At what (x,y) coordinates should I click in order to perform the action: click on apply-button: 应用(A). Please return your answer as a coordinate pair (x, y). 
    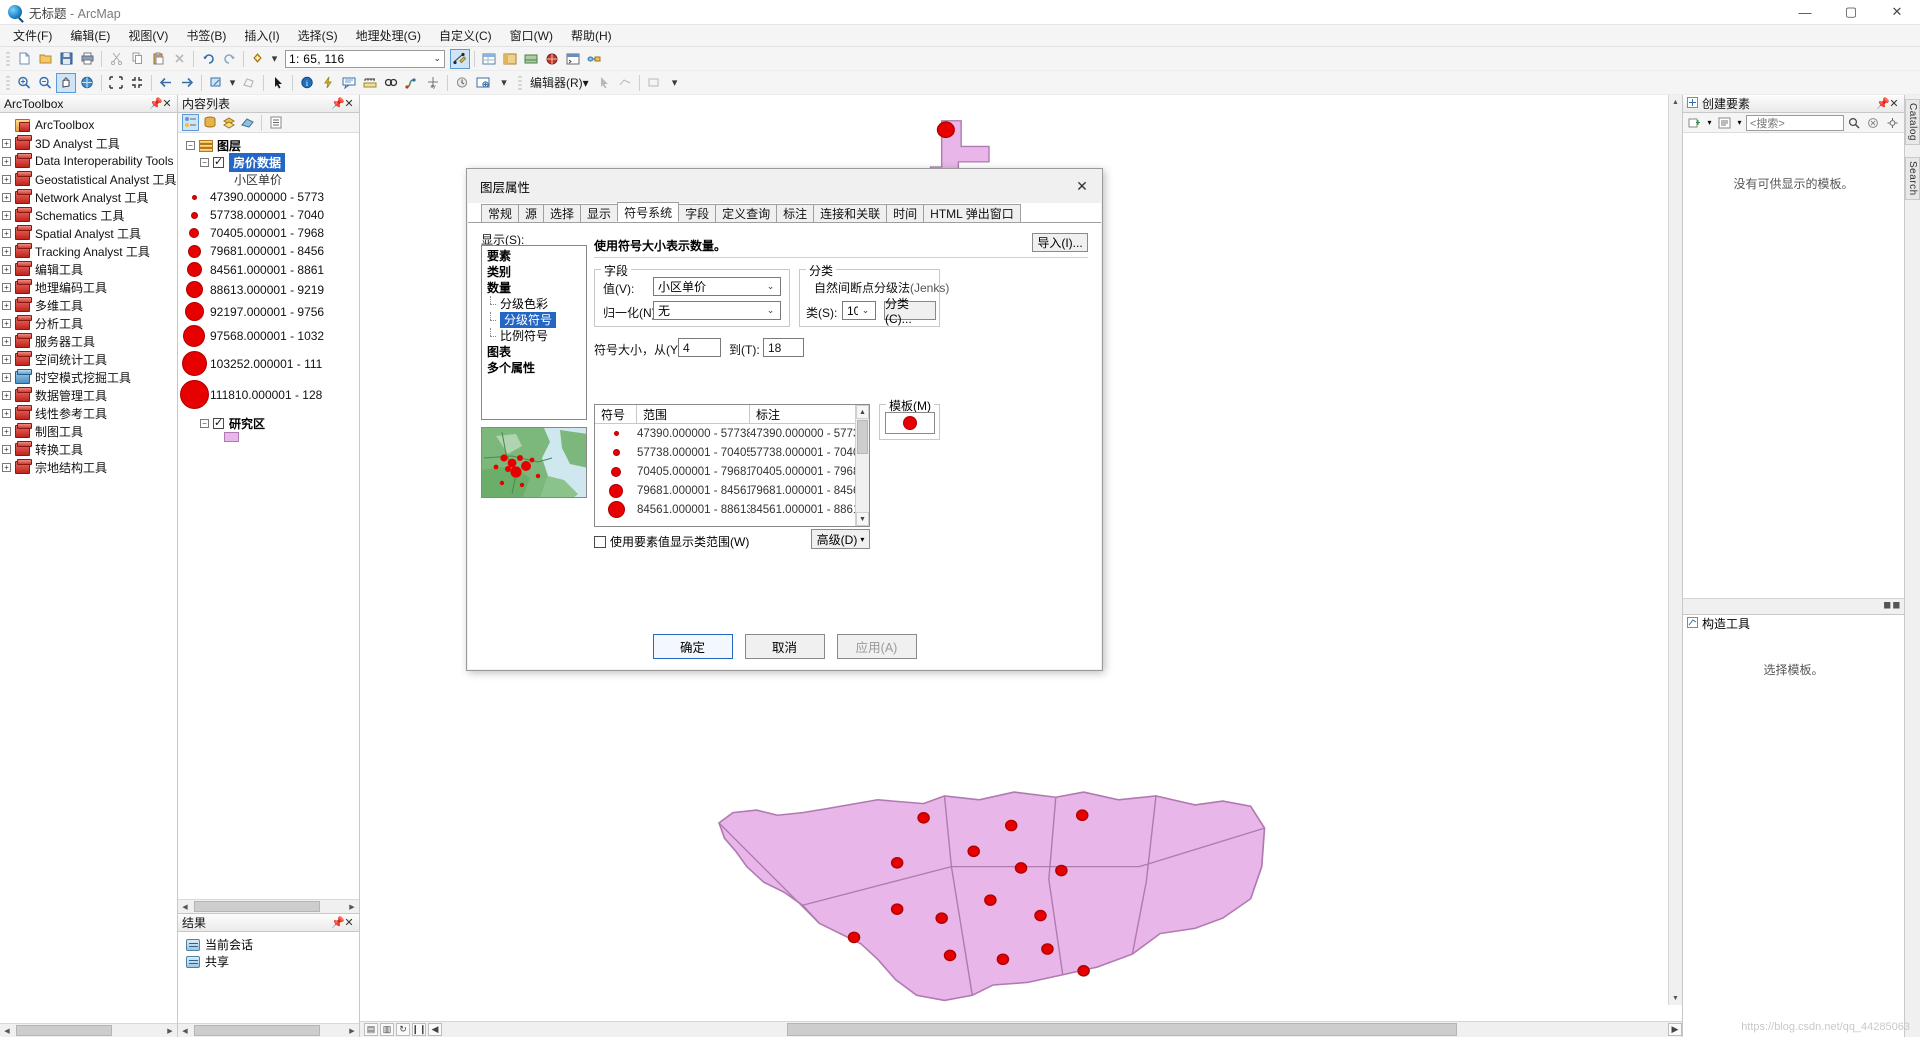
    Looking at the image, I should click on (876, 646).